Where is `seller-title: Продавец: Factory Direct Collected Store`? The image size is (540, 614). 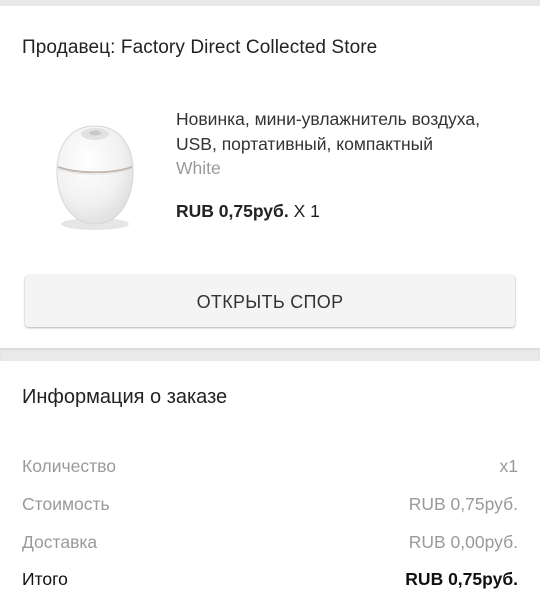 seller-title: Продавец: Factory Direct Collected Store is located at coordinates (199, 48).